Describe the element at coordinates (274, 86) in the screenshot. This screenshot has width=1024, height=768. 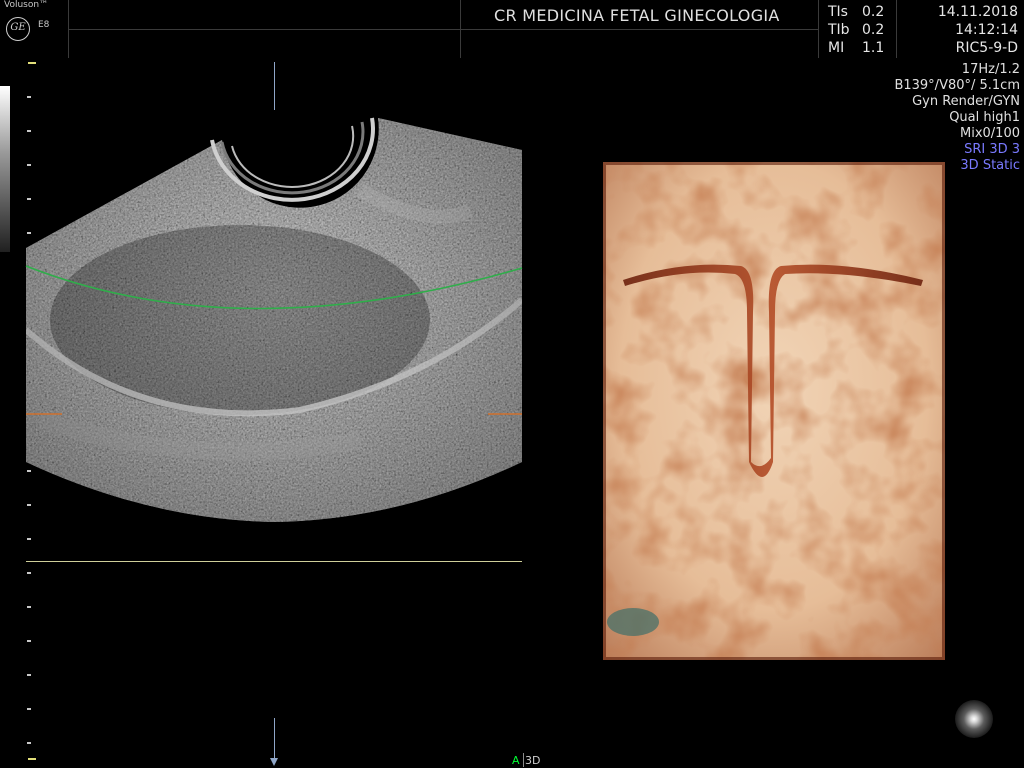
I see `center-marker-top` at that location.